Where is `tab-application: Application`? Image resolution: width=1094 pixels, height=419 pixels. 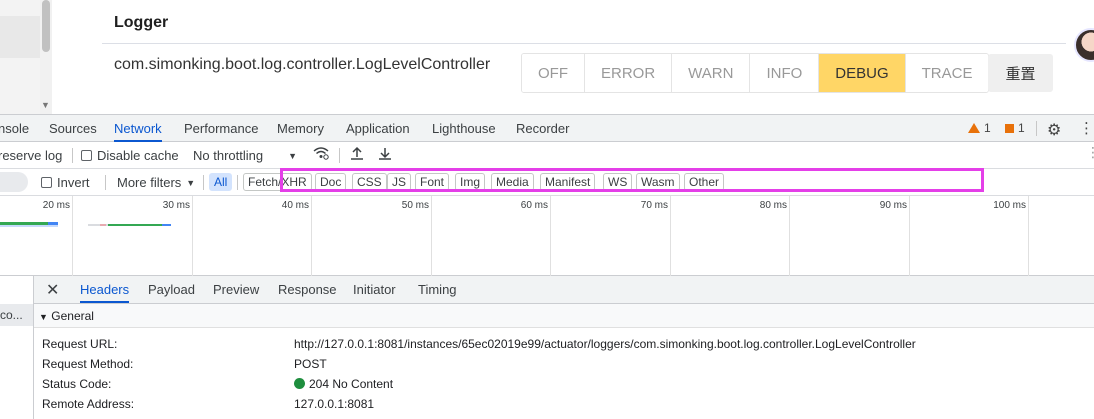
tab-application: Application is located at coordinates (378, 128).